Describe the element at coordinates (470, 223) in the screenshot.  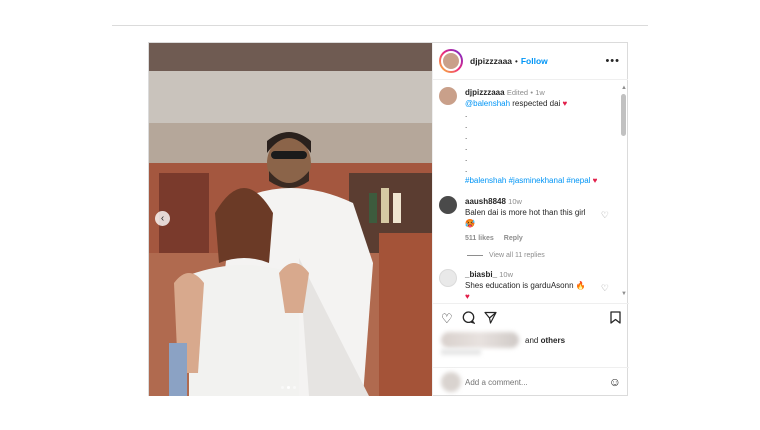
I see `emoji-icon: 🥵` at that location.